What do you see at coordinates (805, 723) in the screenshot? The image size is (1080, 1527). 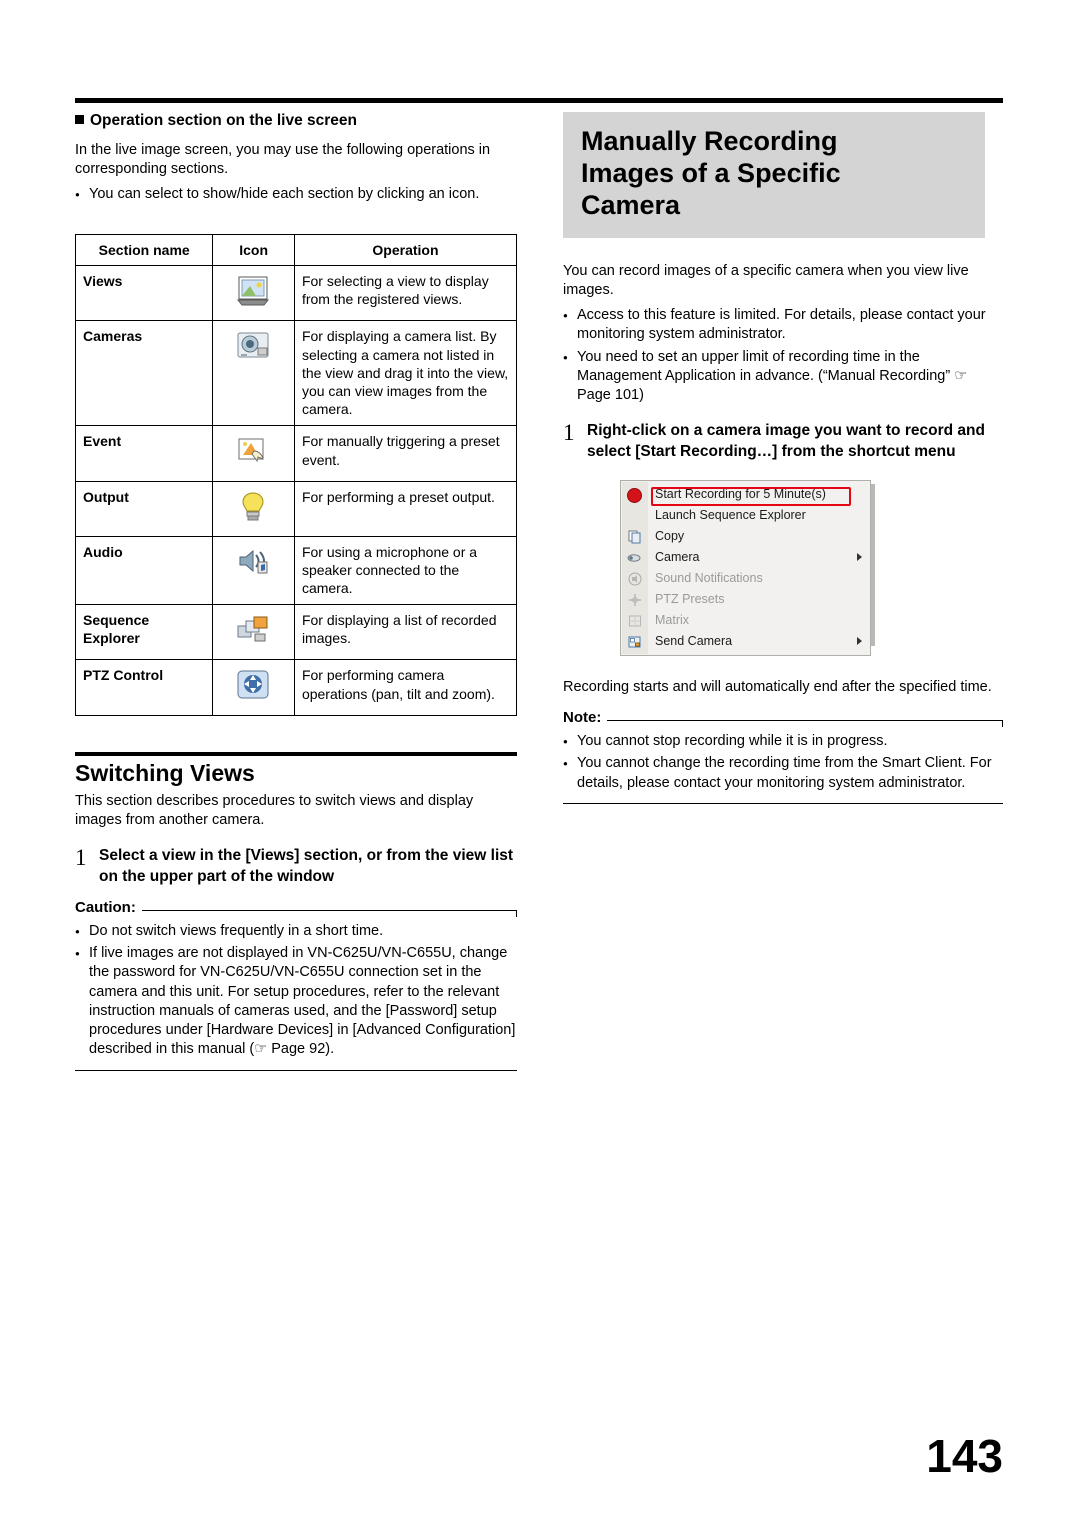 I see `note-rule` at bounding box center [805, 723].